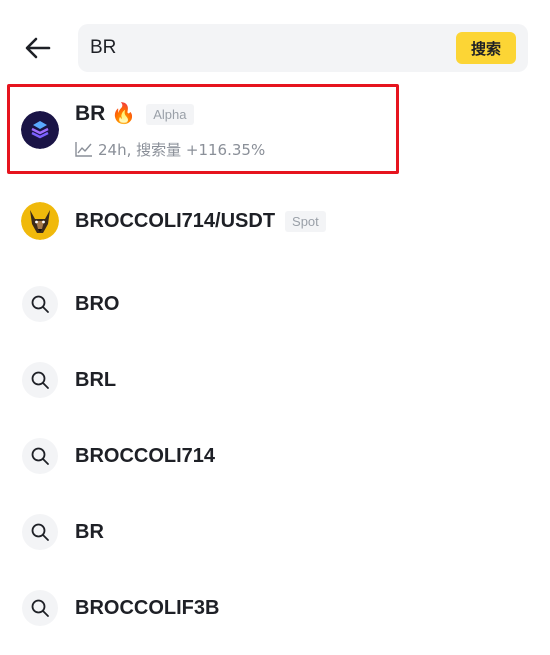 This screenshot has width=550, height=655. Describe the element at coordinates (275, 306) in the screenshot. I see `suggestion-item: BRO` at that location.